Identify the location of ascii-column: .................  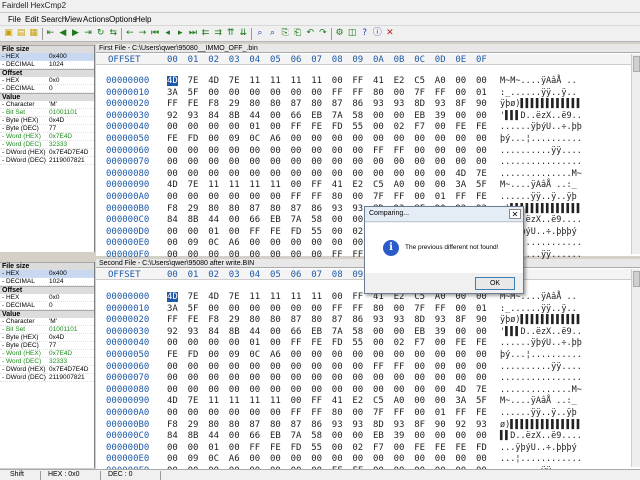
(541, 162).